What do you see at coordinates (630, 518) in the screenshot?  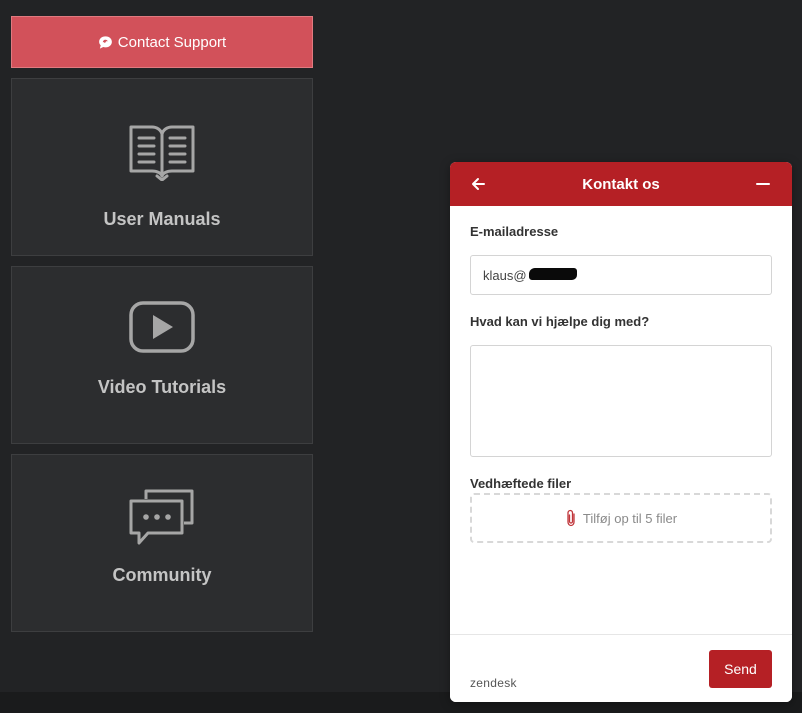 I see `dropzone-text: Tilføj op til 5 filer` at bounding box center [630, 518].